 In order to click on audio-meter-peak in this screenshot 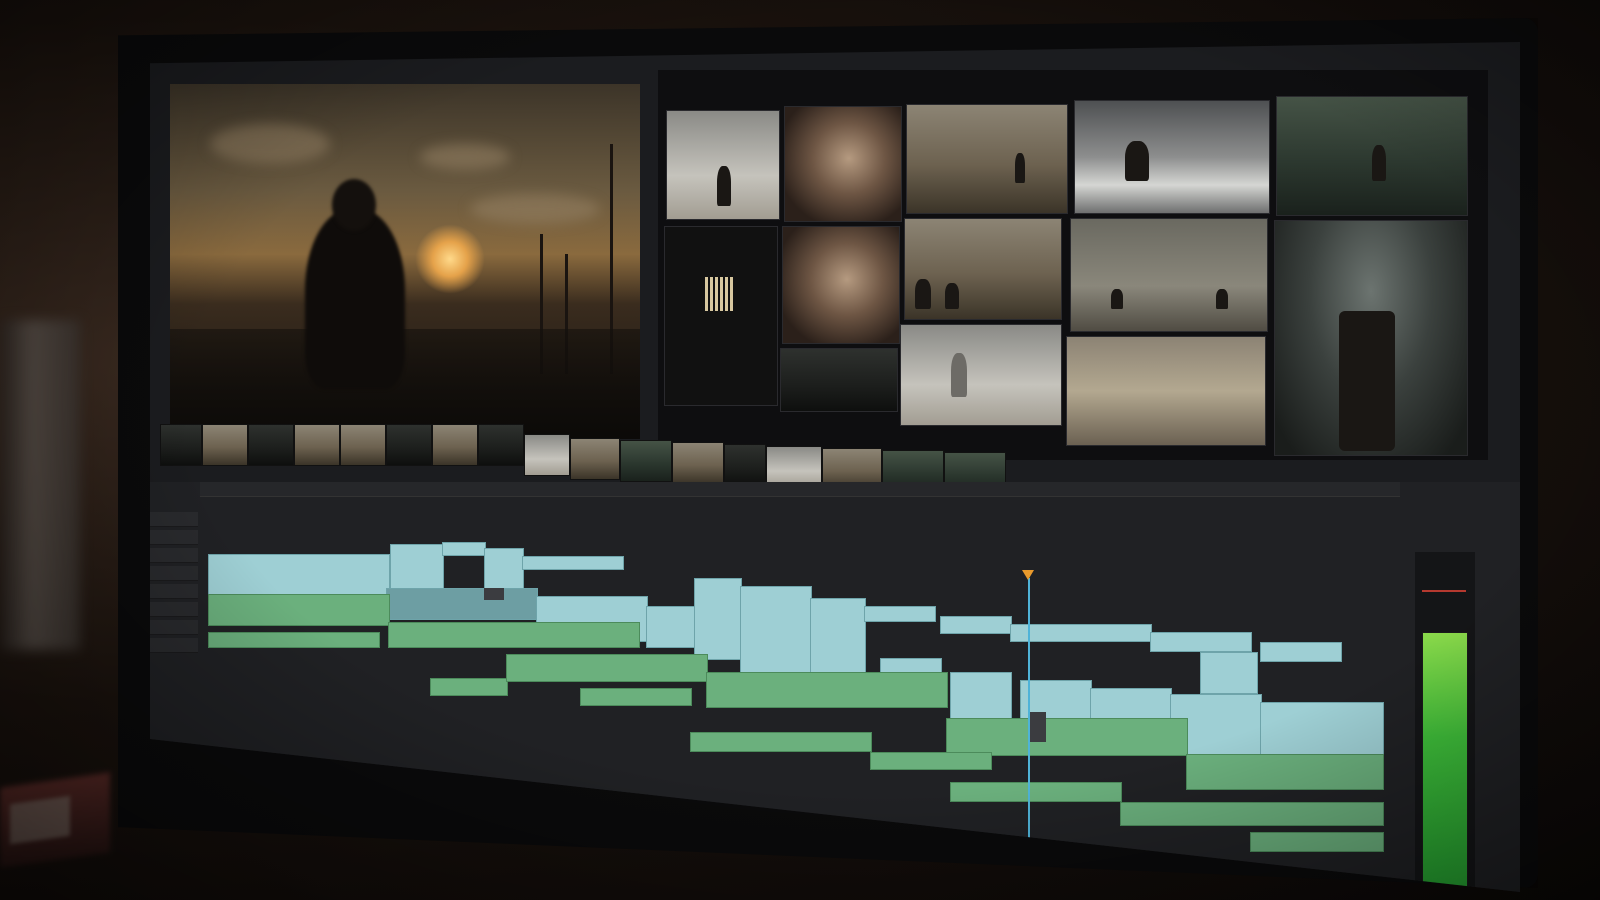, I will do `click(1444, 591)`.